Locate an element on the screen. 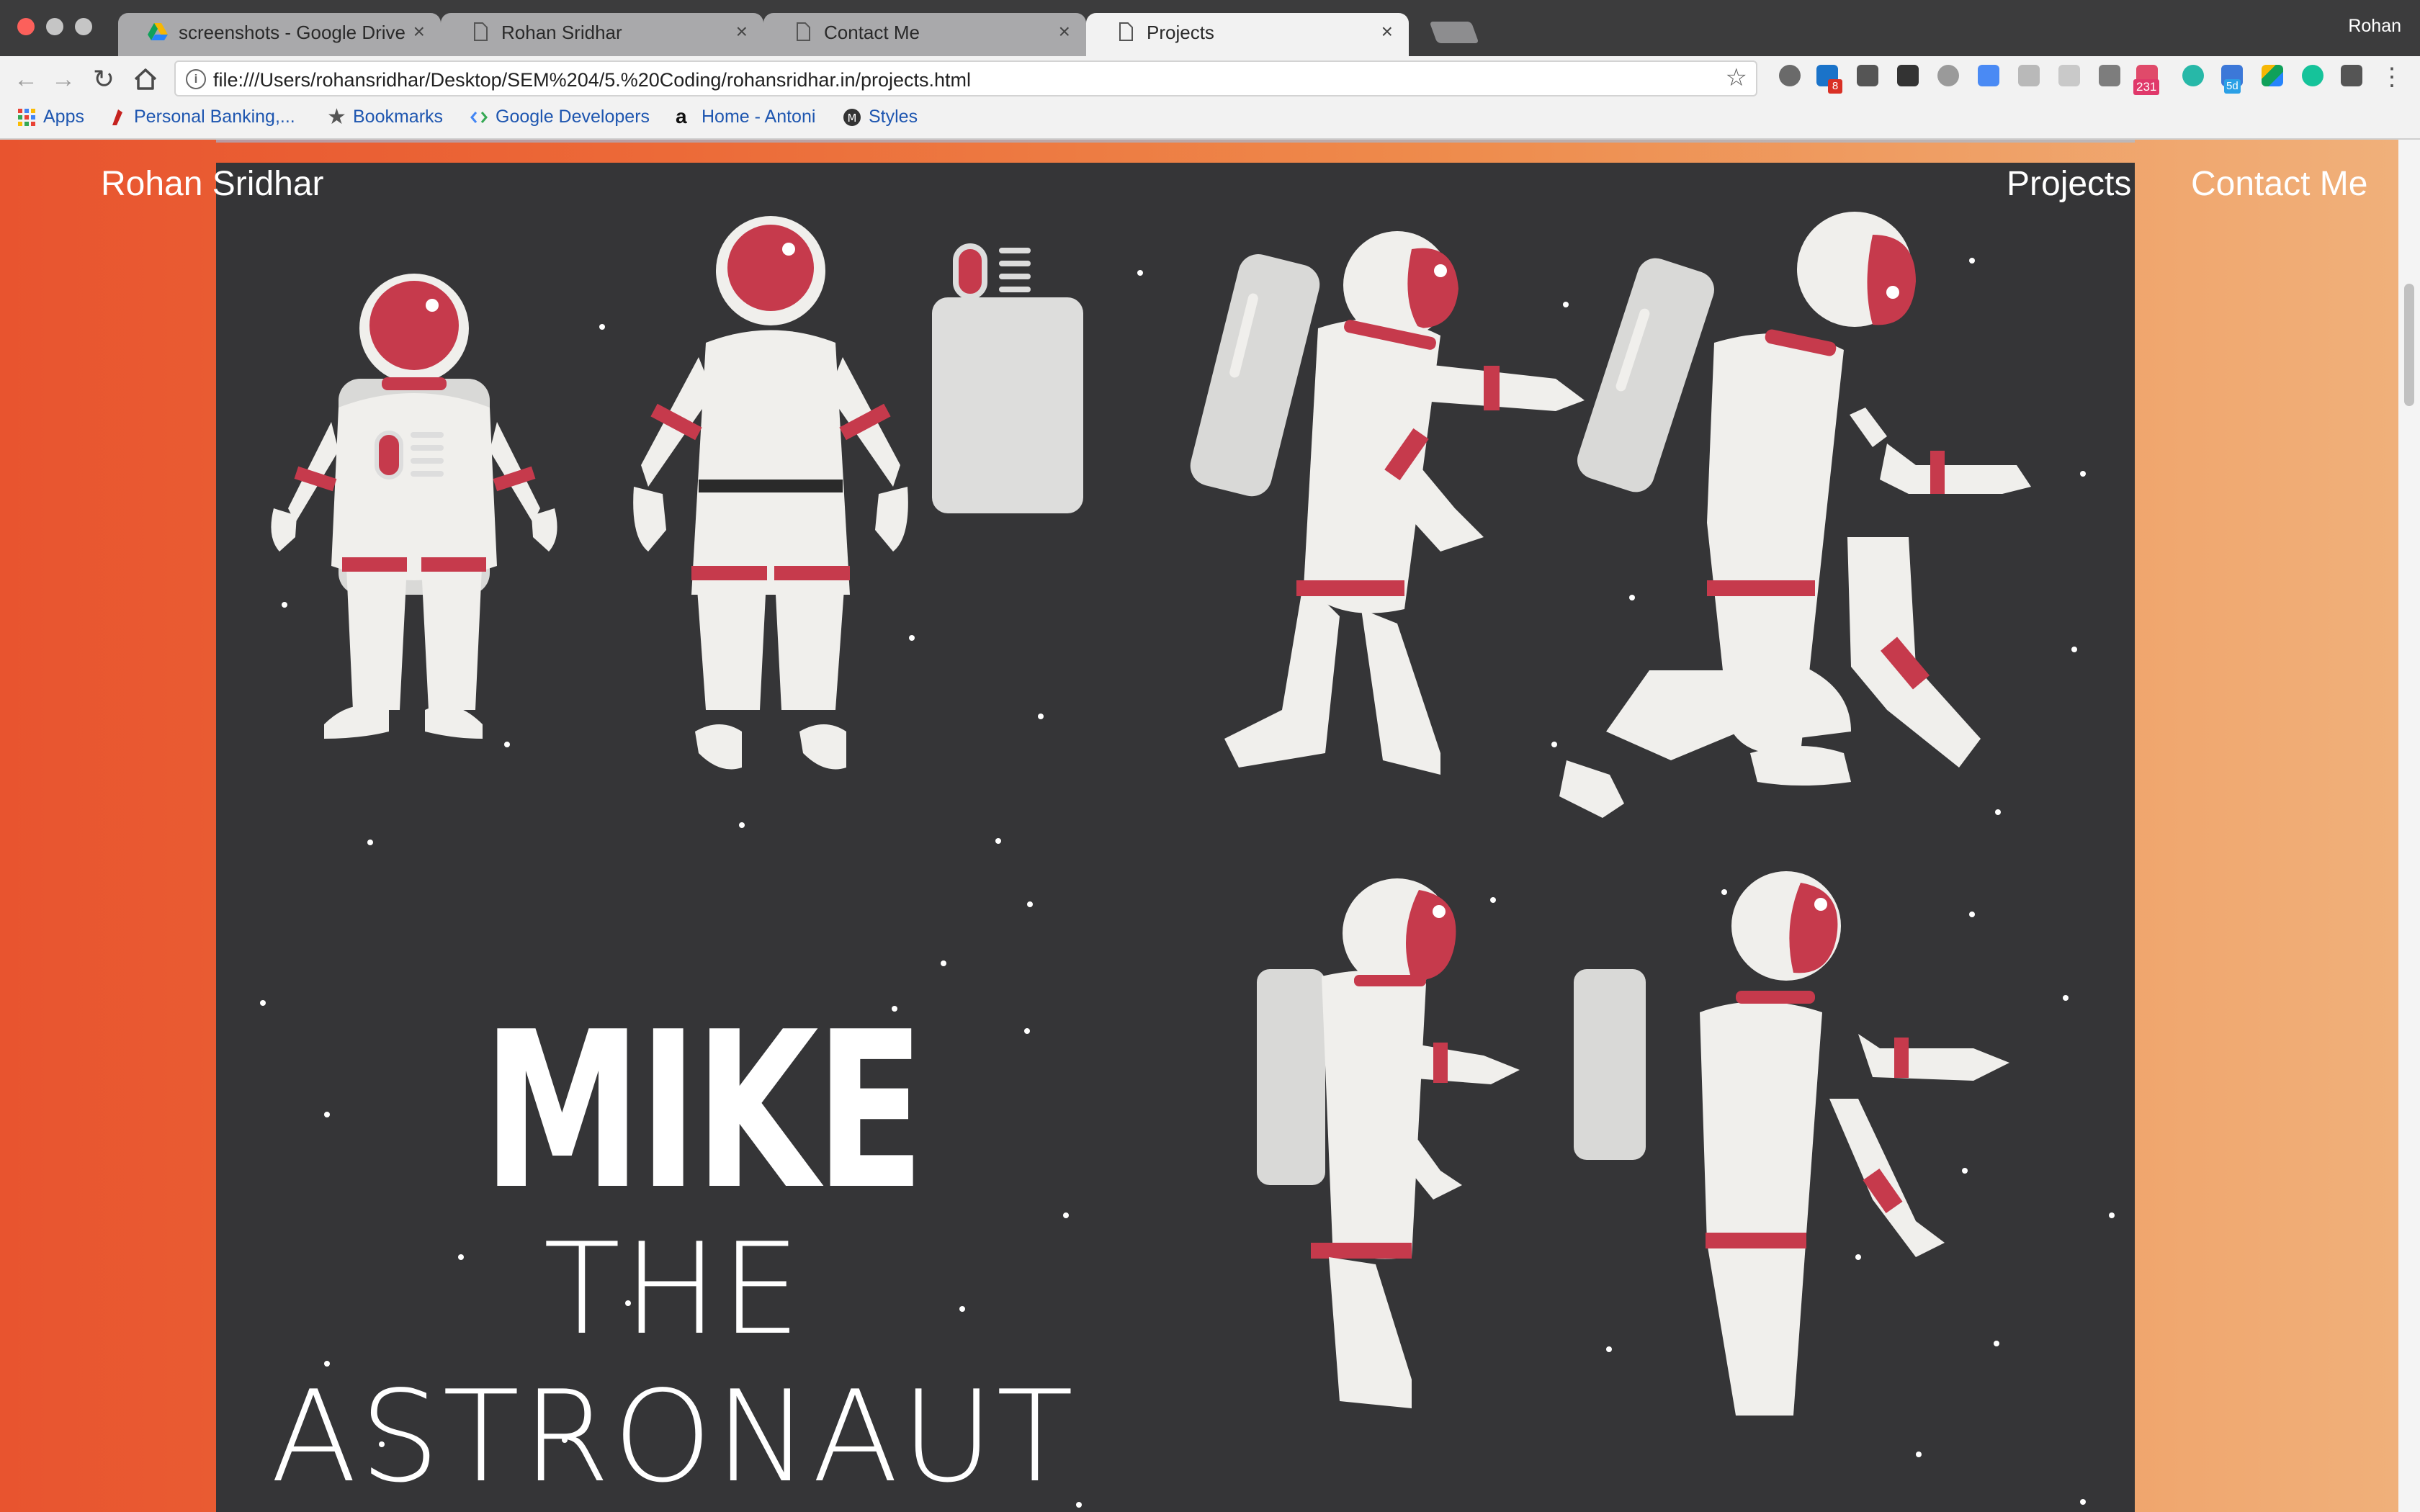  scrollbar-thumb is located at coordinates (2409, 345).